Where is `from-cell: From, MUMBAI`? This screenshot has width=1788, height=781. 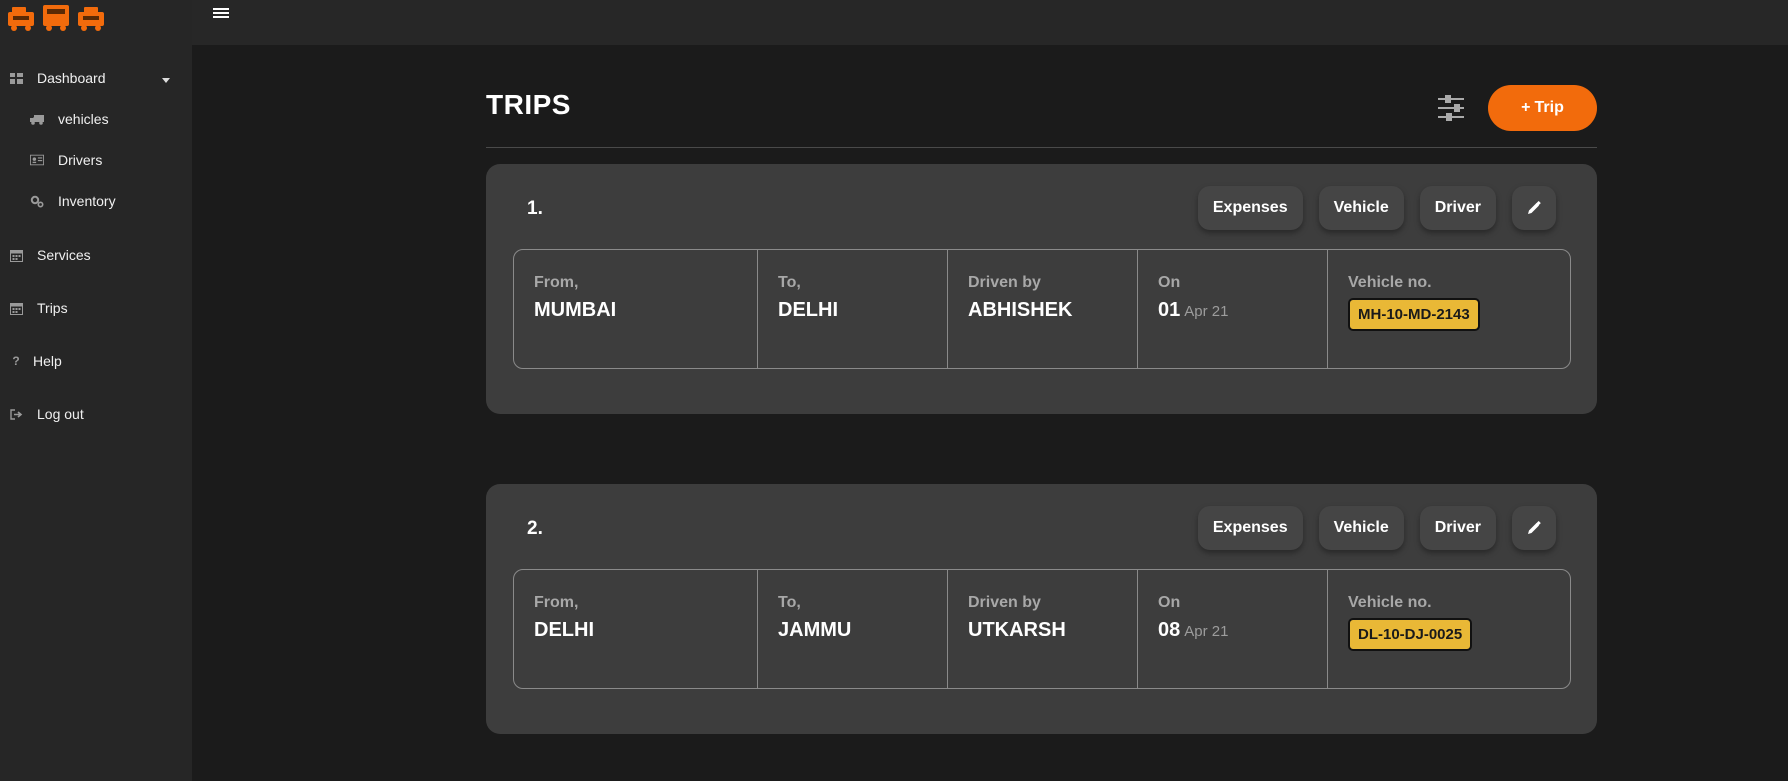 from-cell: From, MUMBAI is located at coordinates (636, 309).